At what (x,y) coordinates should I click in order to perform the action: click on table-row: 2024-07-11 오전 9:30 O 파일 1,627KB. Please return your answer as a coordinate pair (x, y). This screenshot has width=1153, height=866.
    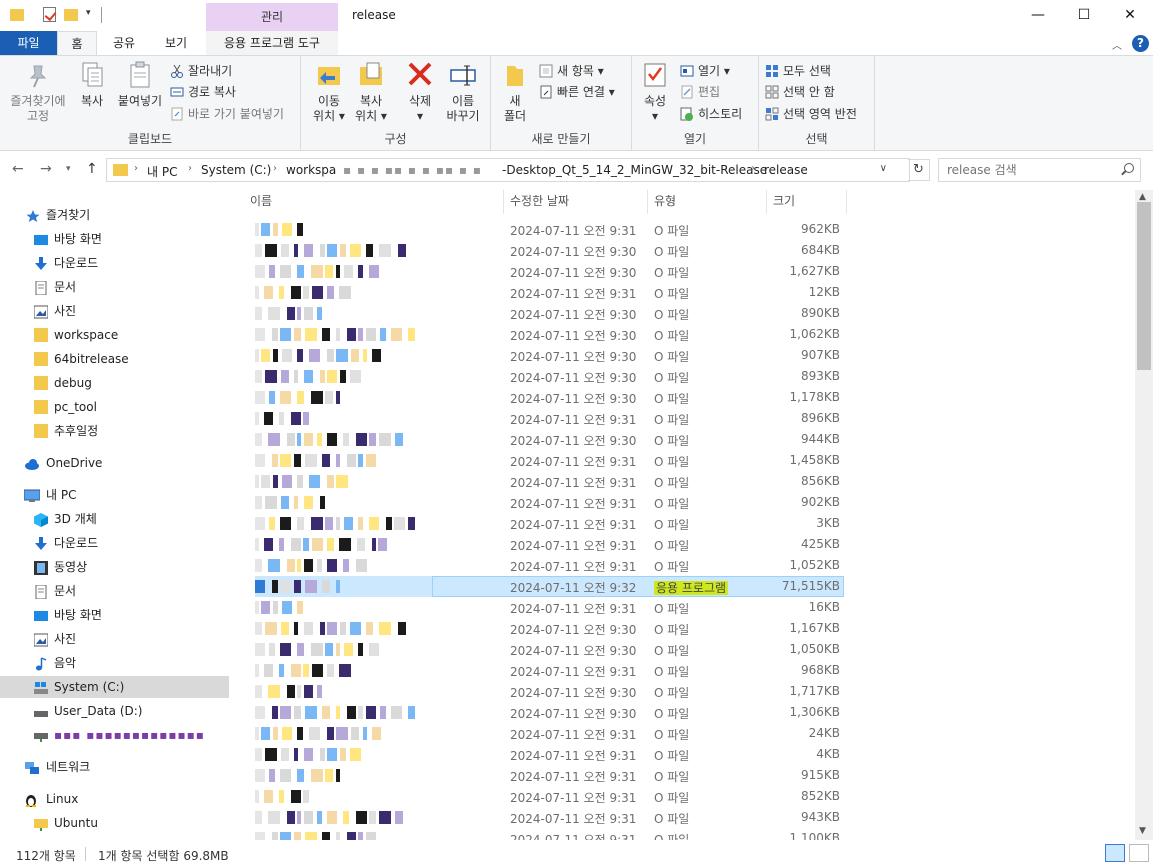
    Looking at the image, I should click on (689, 271).